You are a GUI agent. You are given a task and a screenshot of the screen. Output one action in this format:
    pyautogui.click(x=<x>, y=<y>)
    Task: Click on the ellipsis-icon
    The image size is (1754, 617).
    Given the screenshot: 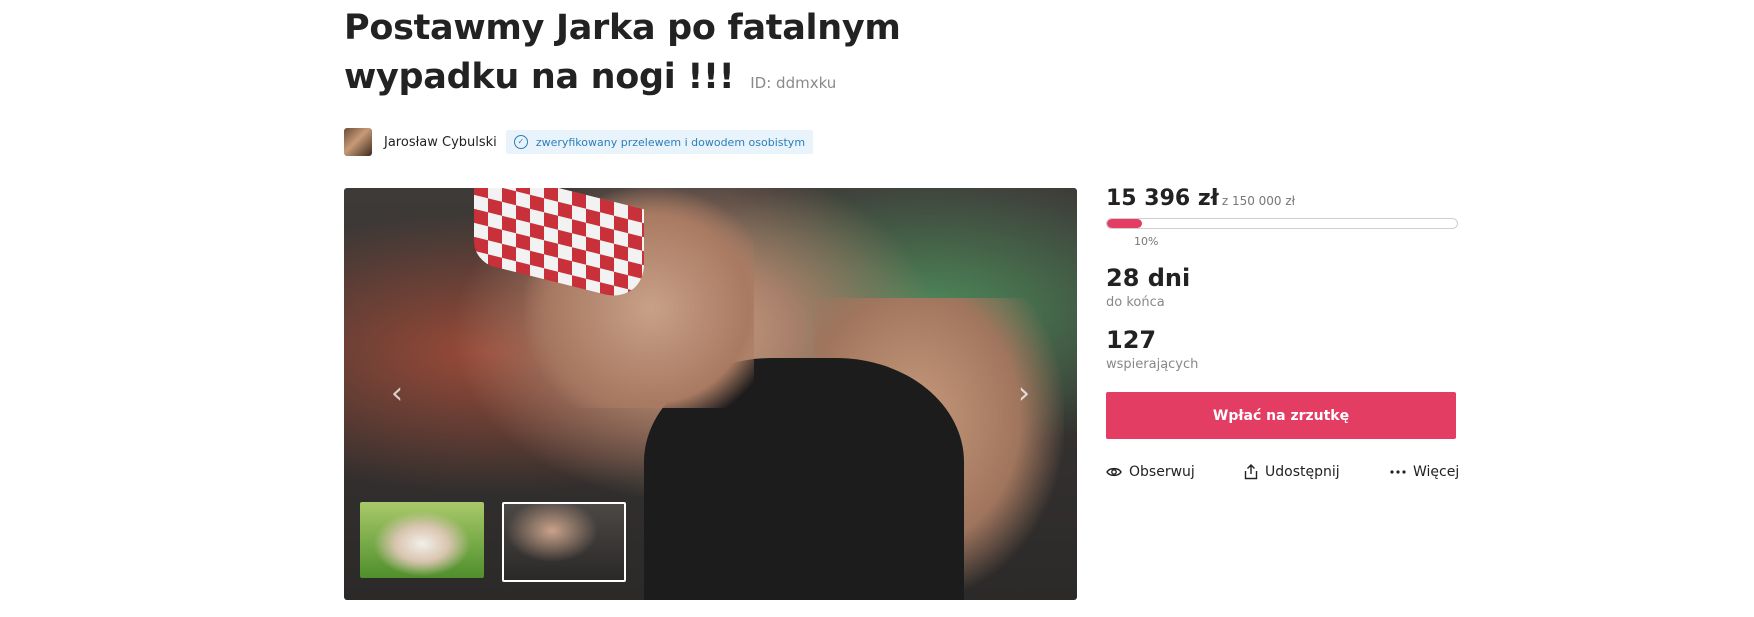 What is the action you would take?
    pyautogui.click(x=1398, y=472)
    